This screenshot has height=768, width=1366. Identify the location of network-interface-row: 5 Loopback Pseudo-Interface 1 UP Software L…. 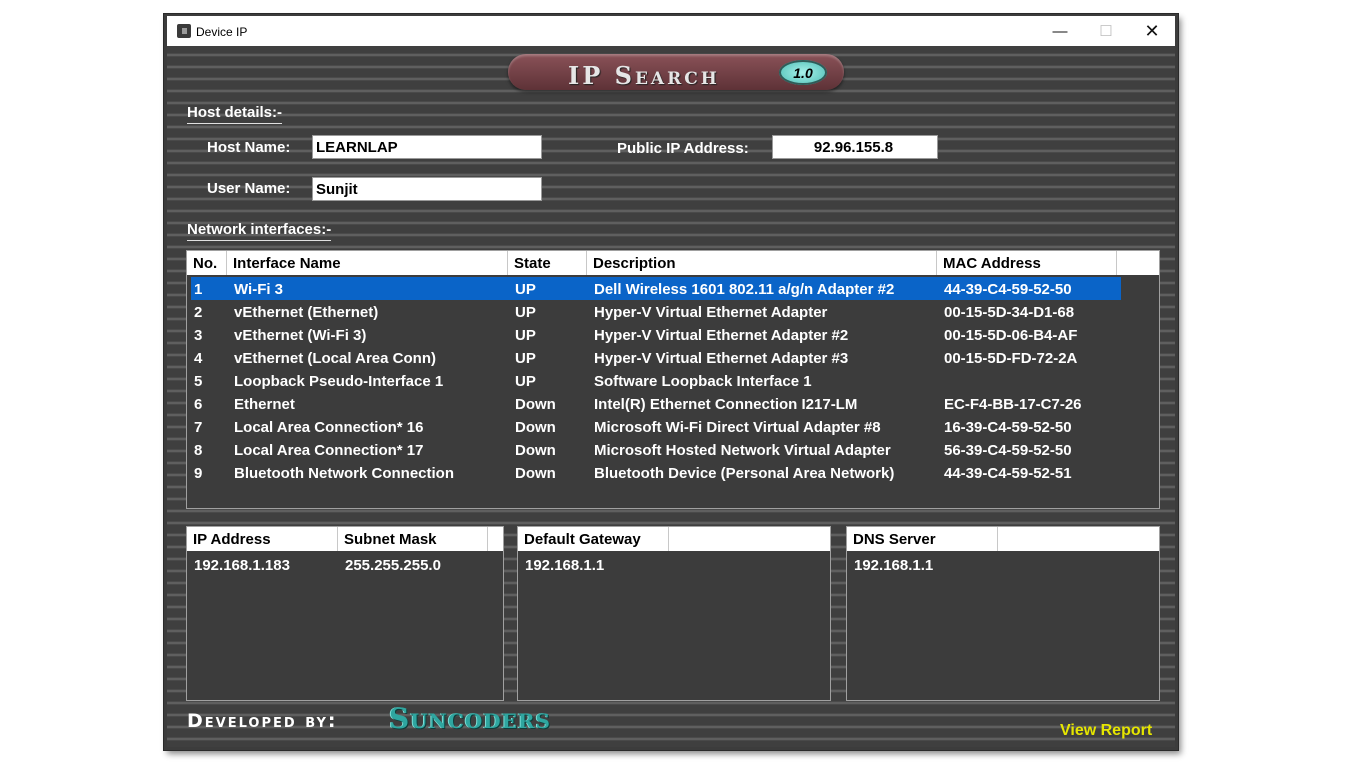
(656, 380).